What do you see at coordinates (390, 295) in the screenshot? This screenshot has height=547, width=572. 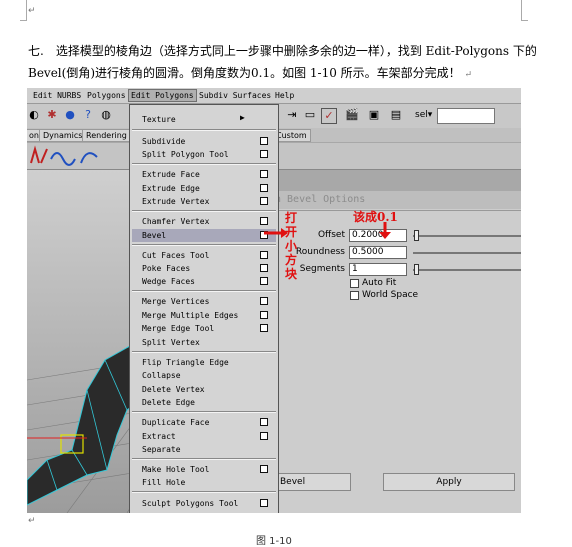 I see `world-space-label: World Space` at bounding box center [390, 295].